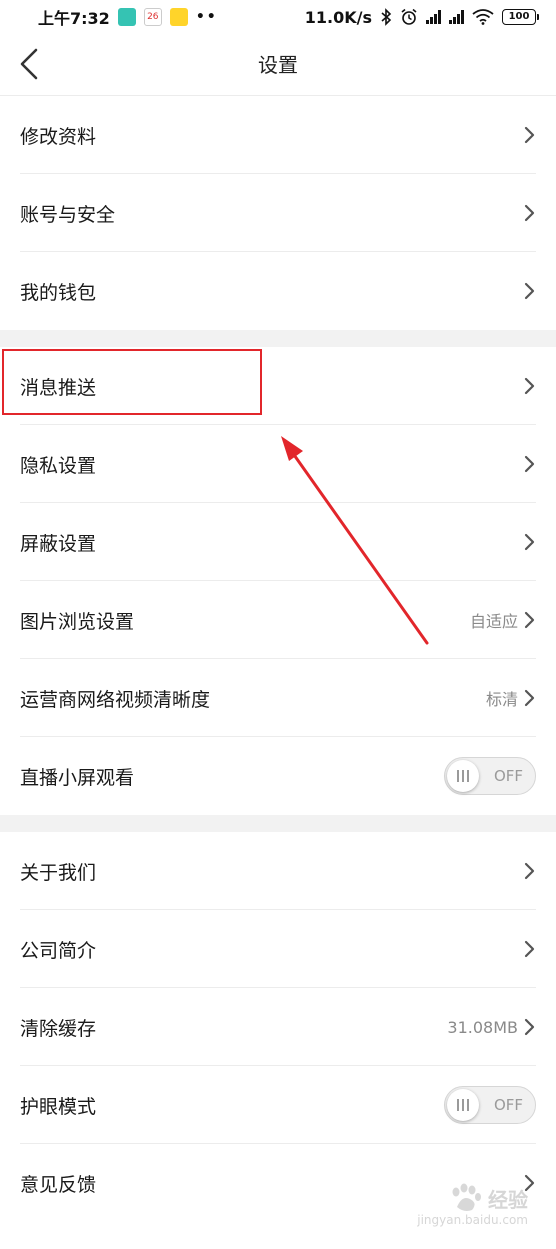 Image resolution: width=556 pixels, height=1249 pixels. What do you see at coordinates (58, 292) in the screenshot?
I see `settings-item-label: 我的钱包` at bounding box center [58, 292].